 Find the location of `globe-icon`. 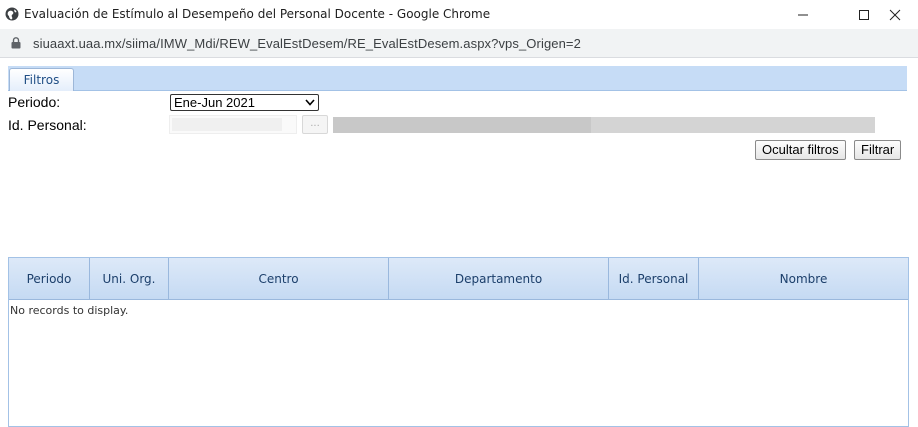

globe-icon is located at coordinates (12, 14).